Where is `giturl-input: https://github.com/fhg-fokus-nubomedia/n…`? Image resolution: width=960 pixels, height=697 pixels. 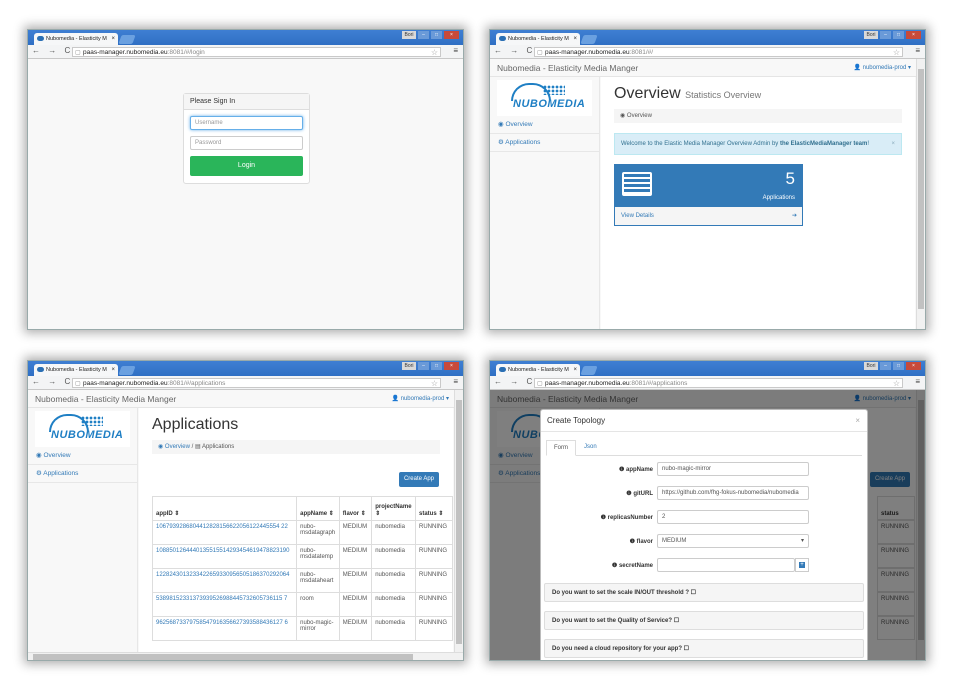 giturl-input: https://github.com/fhg-fokus-nubomedia/n… is located at coordinates (733, 493).